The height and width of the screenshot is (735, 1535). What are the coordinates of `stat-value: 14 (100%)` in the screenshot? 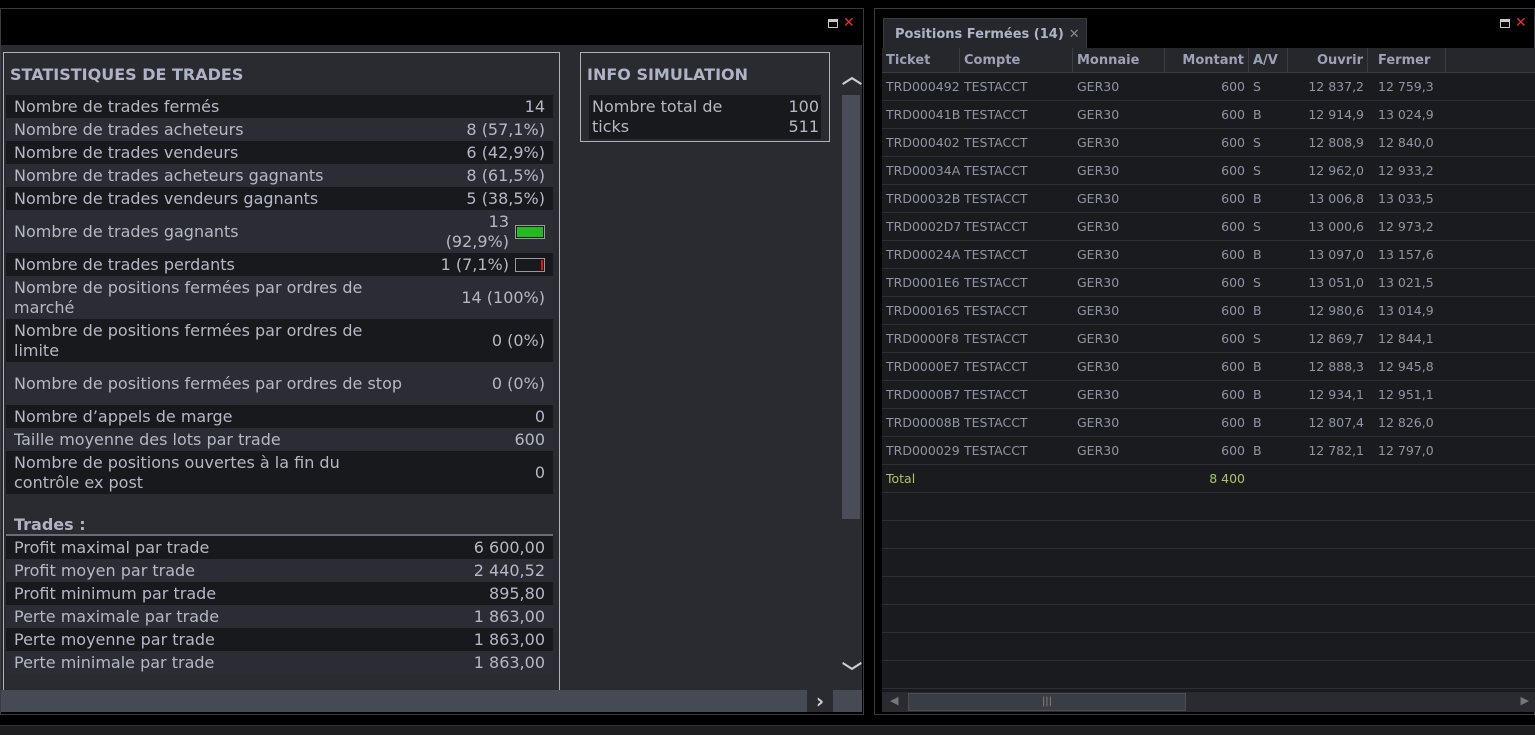 It's located at (503, 297).